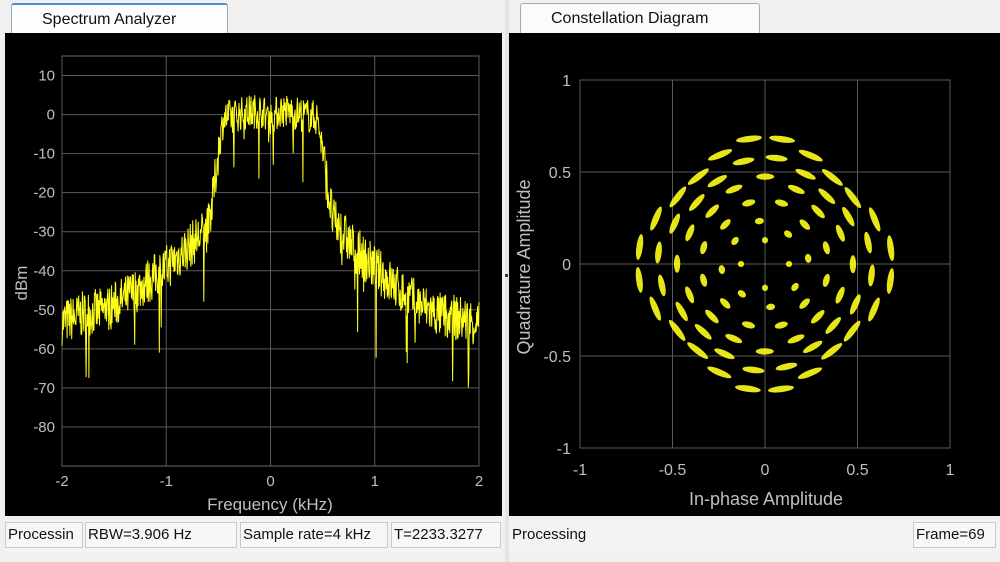 The image size is (1000, 562). What do you see at coordinates (109, 19) in the screenshot?
I see `tab-label: Spectrum Analyzer` at bounding box center [109, 19].